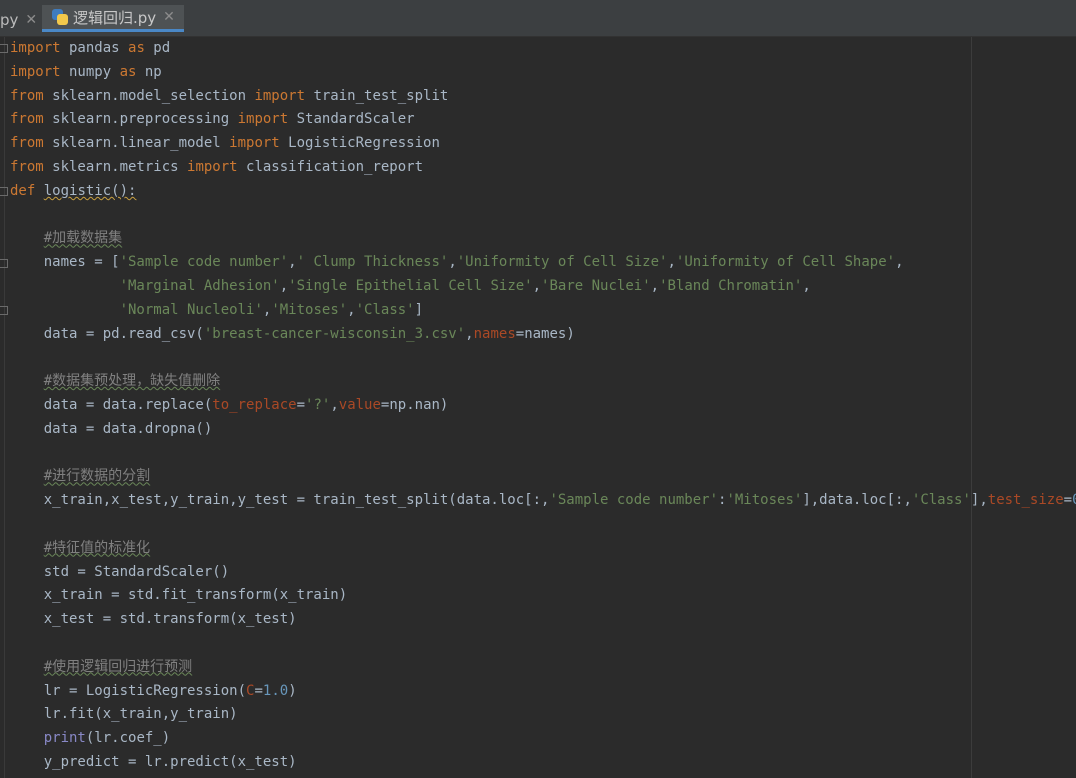  Describe the element at coordinates (543, 49) in the screenshot. I see `code-line: import pandas as pd` at that location.